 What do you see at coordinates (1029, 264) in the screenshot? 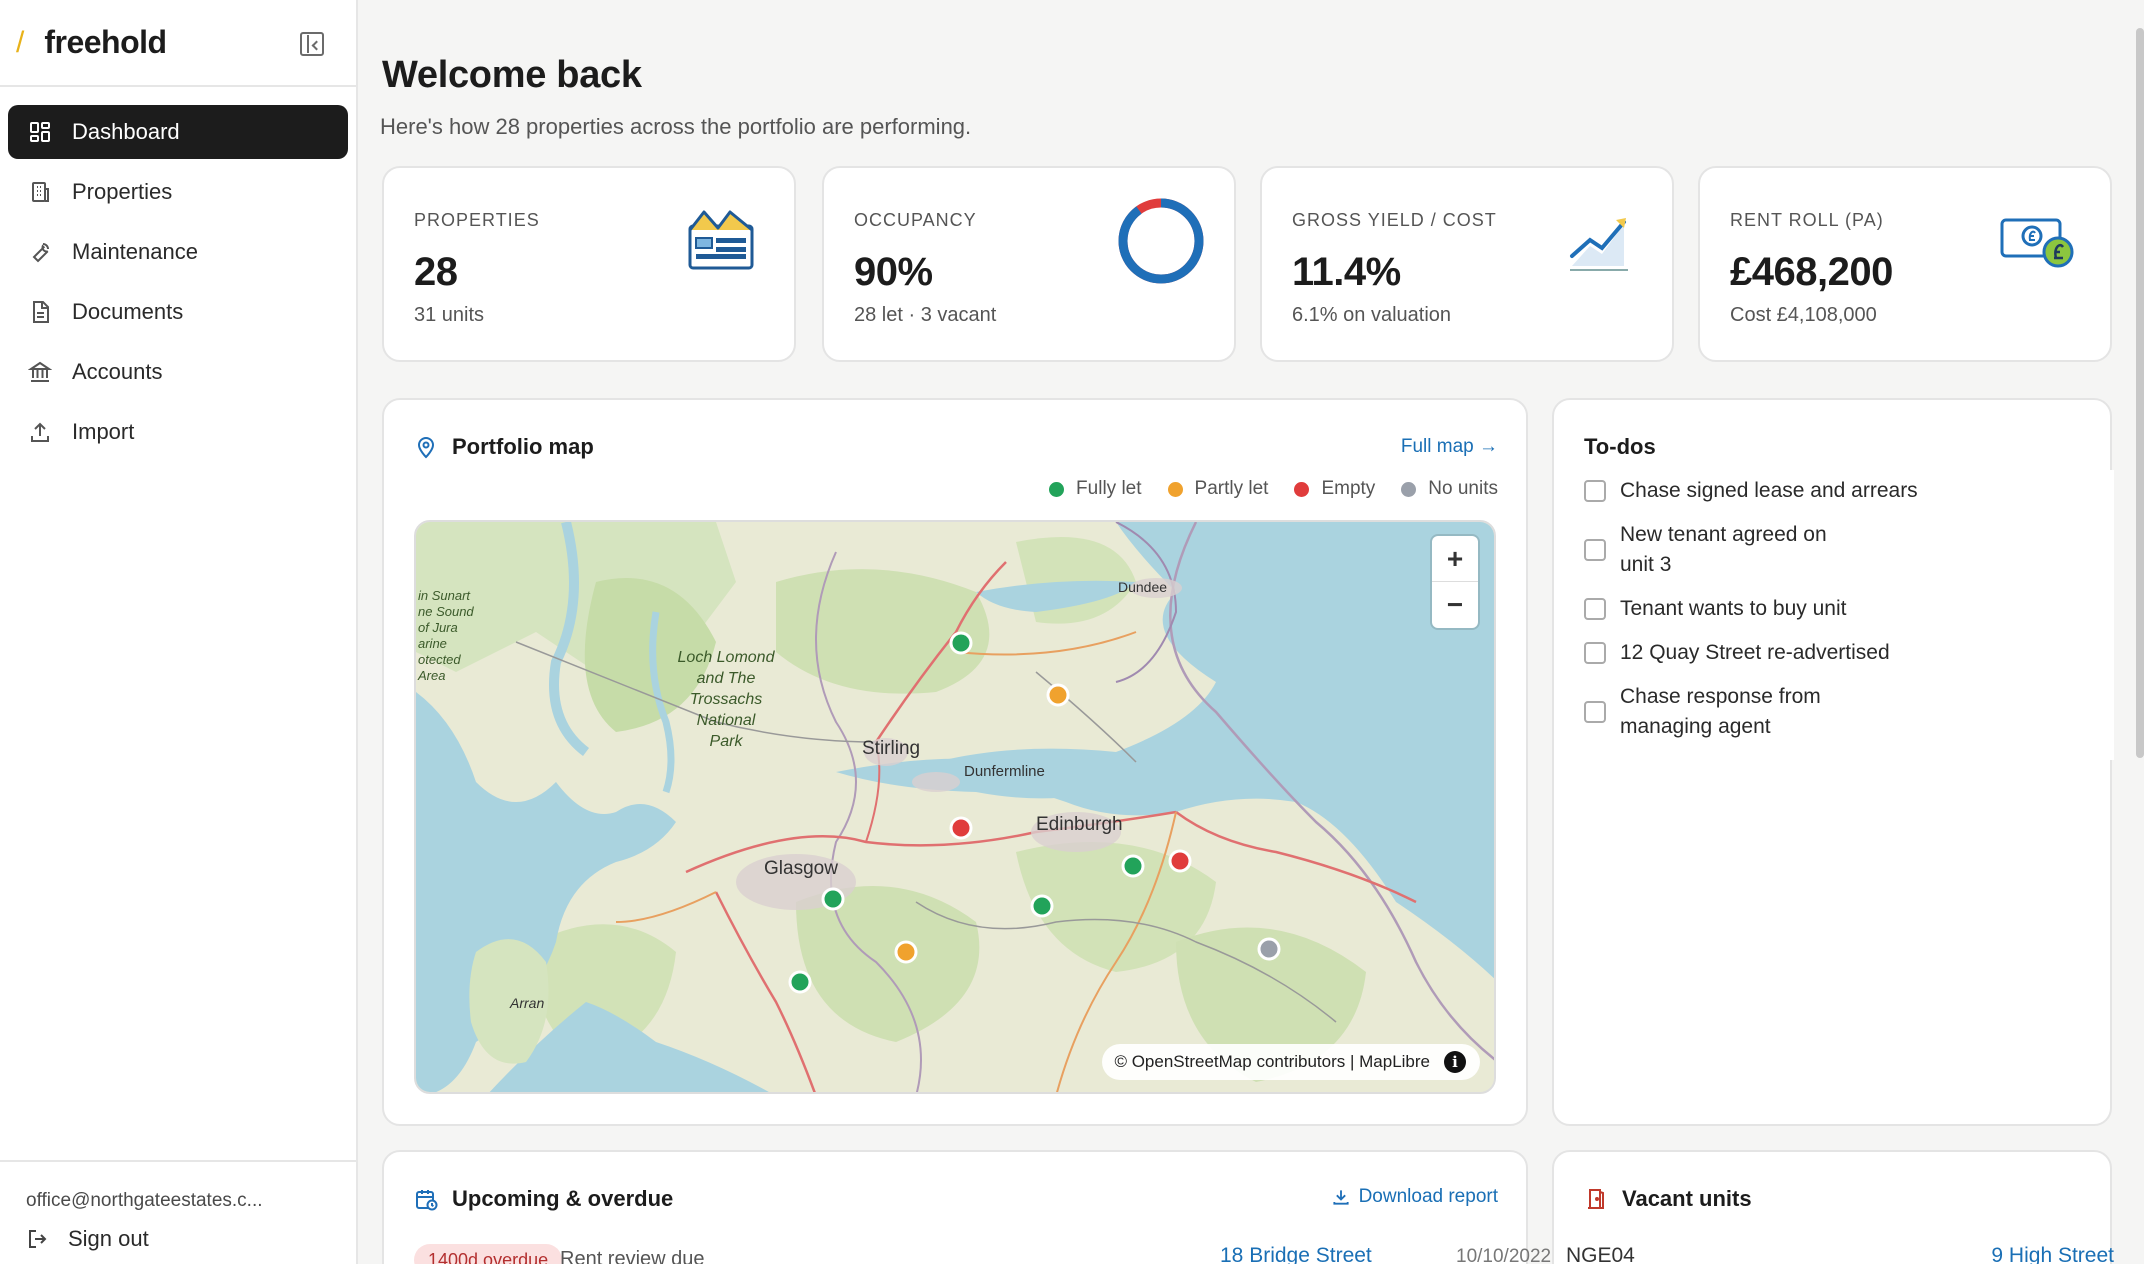
I see `stat-card-occupancy: OCCUPANCY 90% 28 let · 3 vacant` at bounding box center [1029, 264].